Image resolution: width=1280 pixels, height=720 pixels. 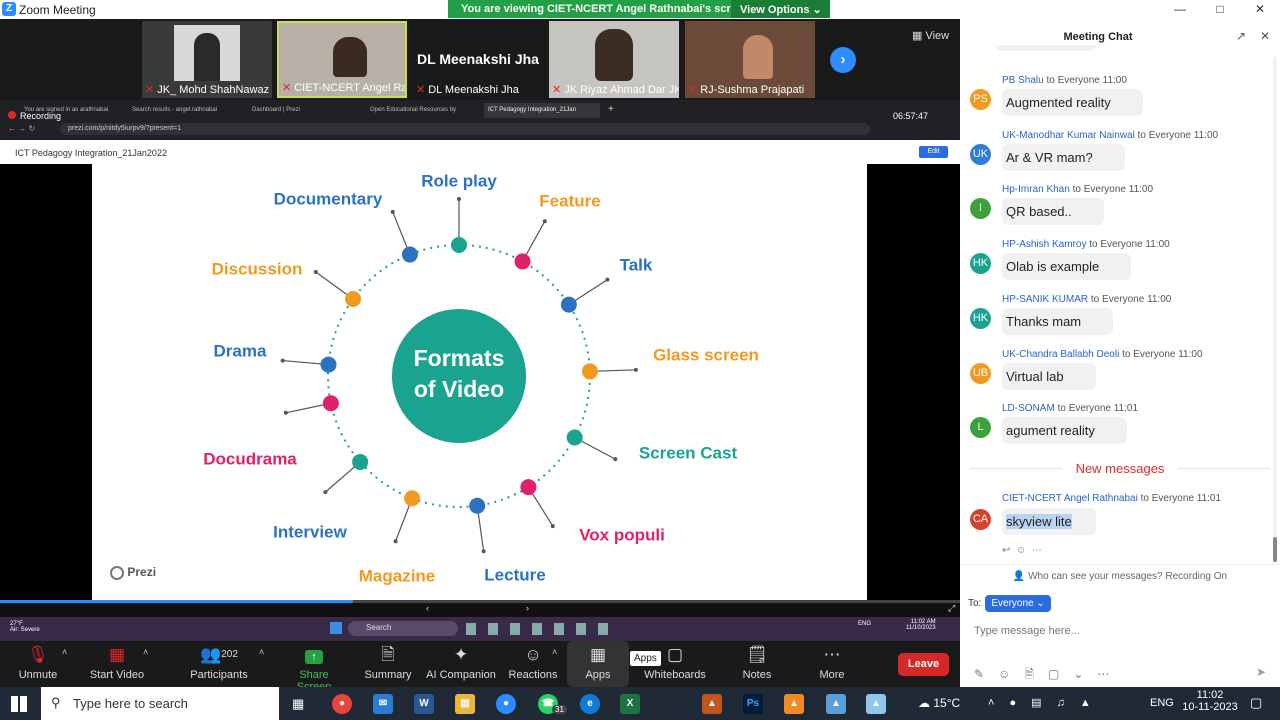 What do you see at coordinates (424, 704) in the screenshot?
I see `word-icon: W` at bounding box center [424, 704].